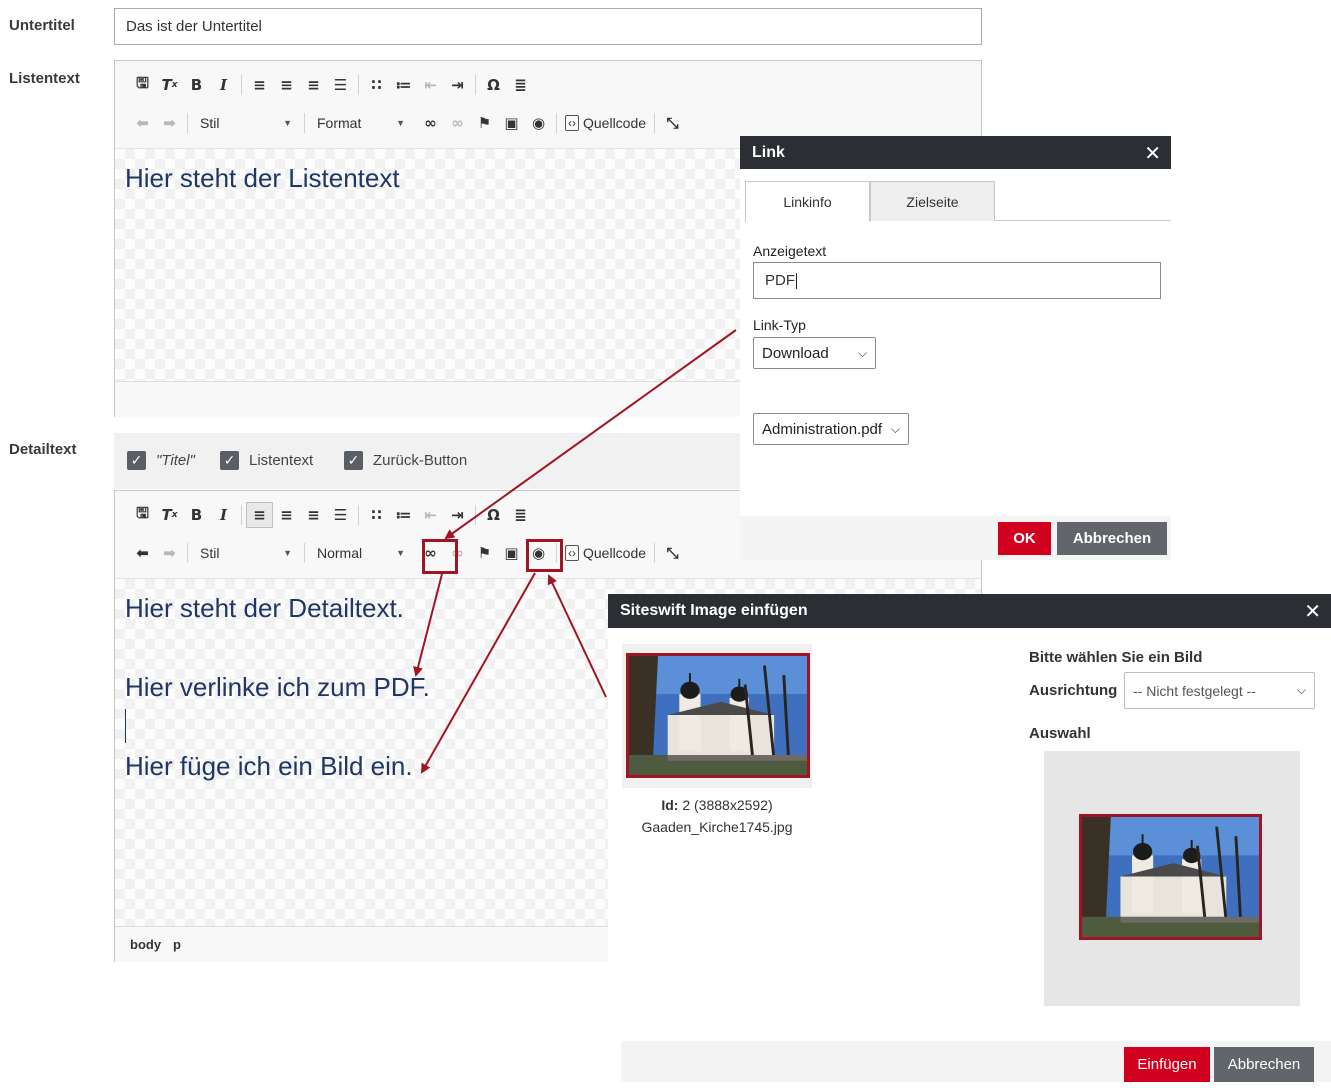 Image resolution: width=1331 pixels, height=1088 pixels. Describe the element at coordinates (175, 460) in the screenshot. I see `option-titel-label: "Titel"` at that location.